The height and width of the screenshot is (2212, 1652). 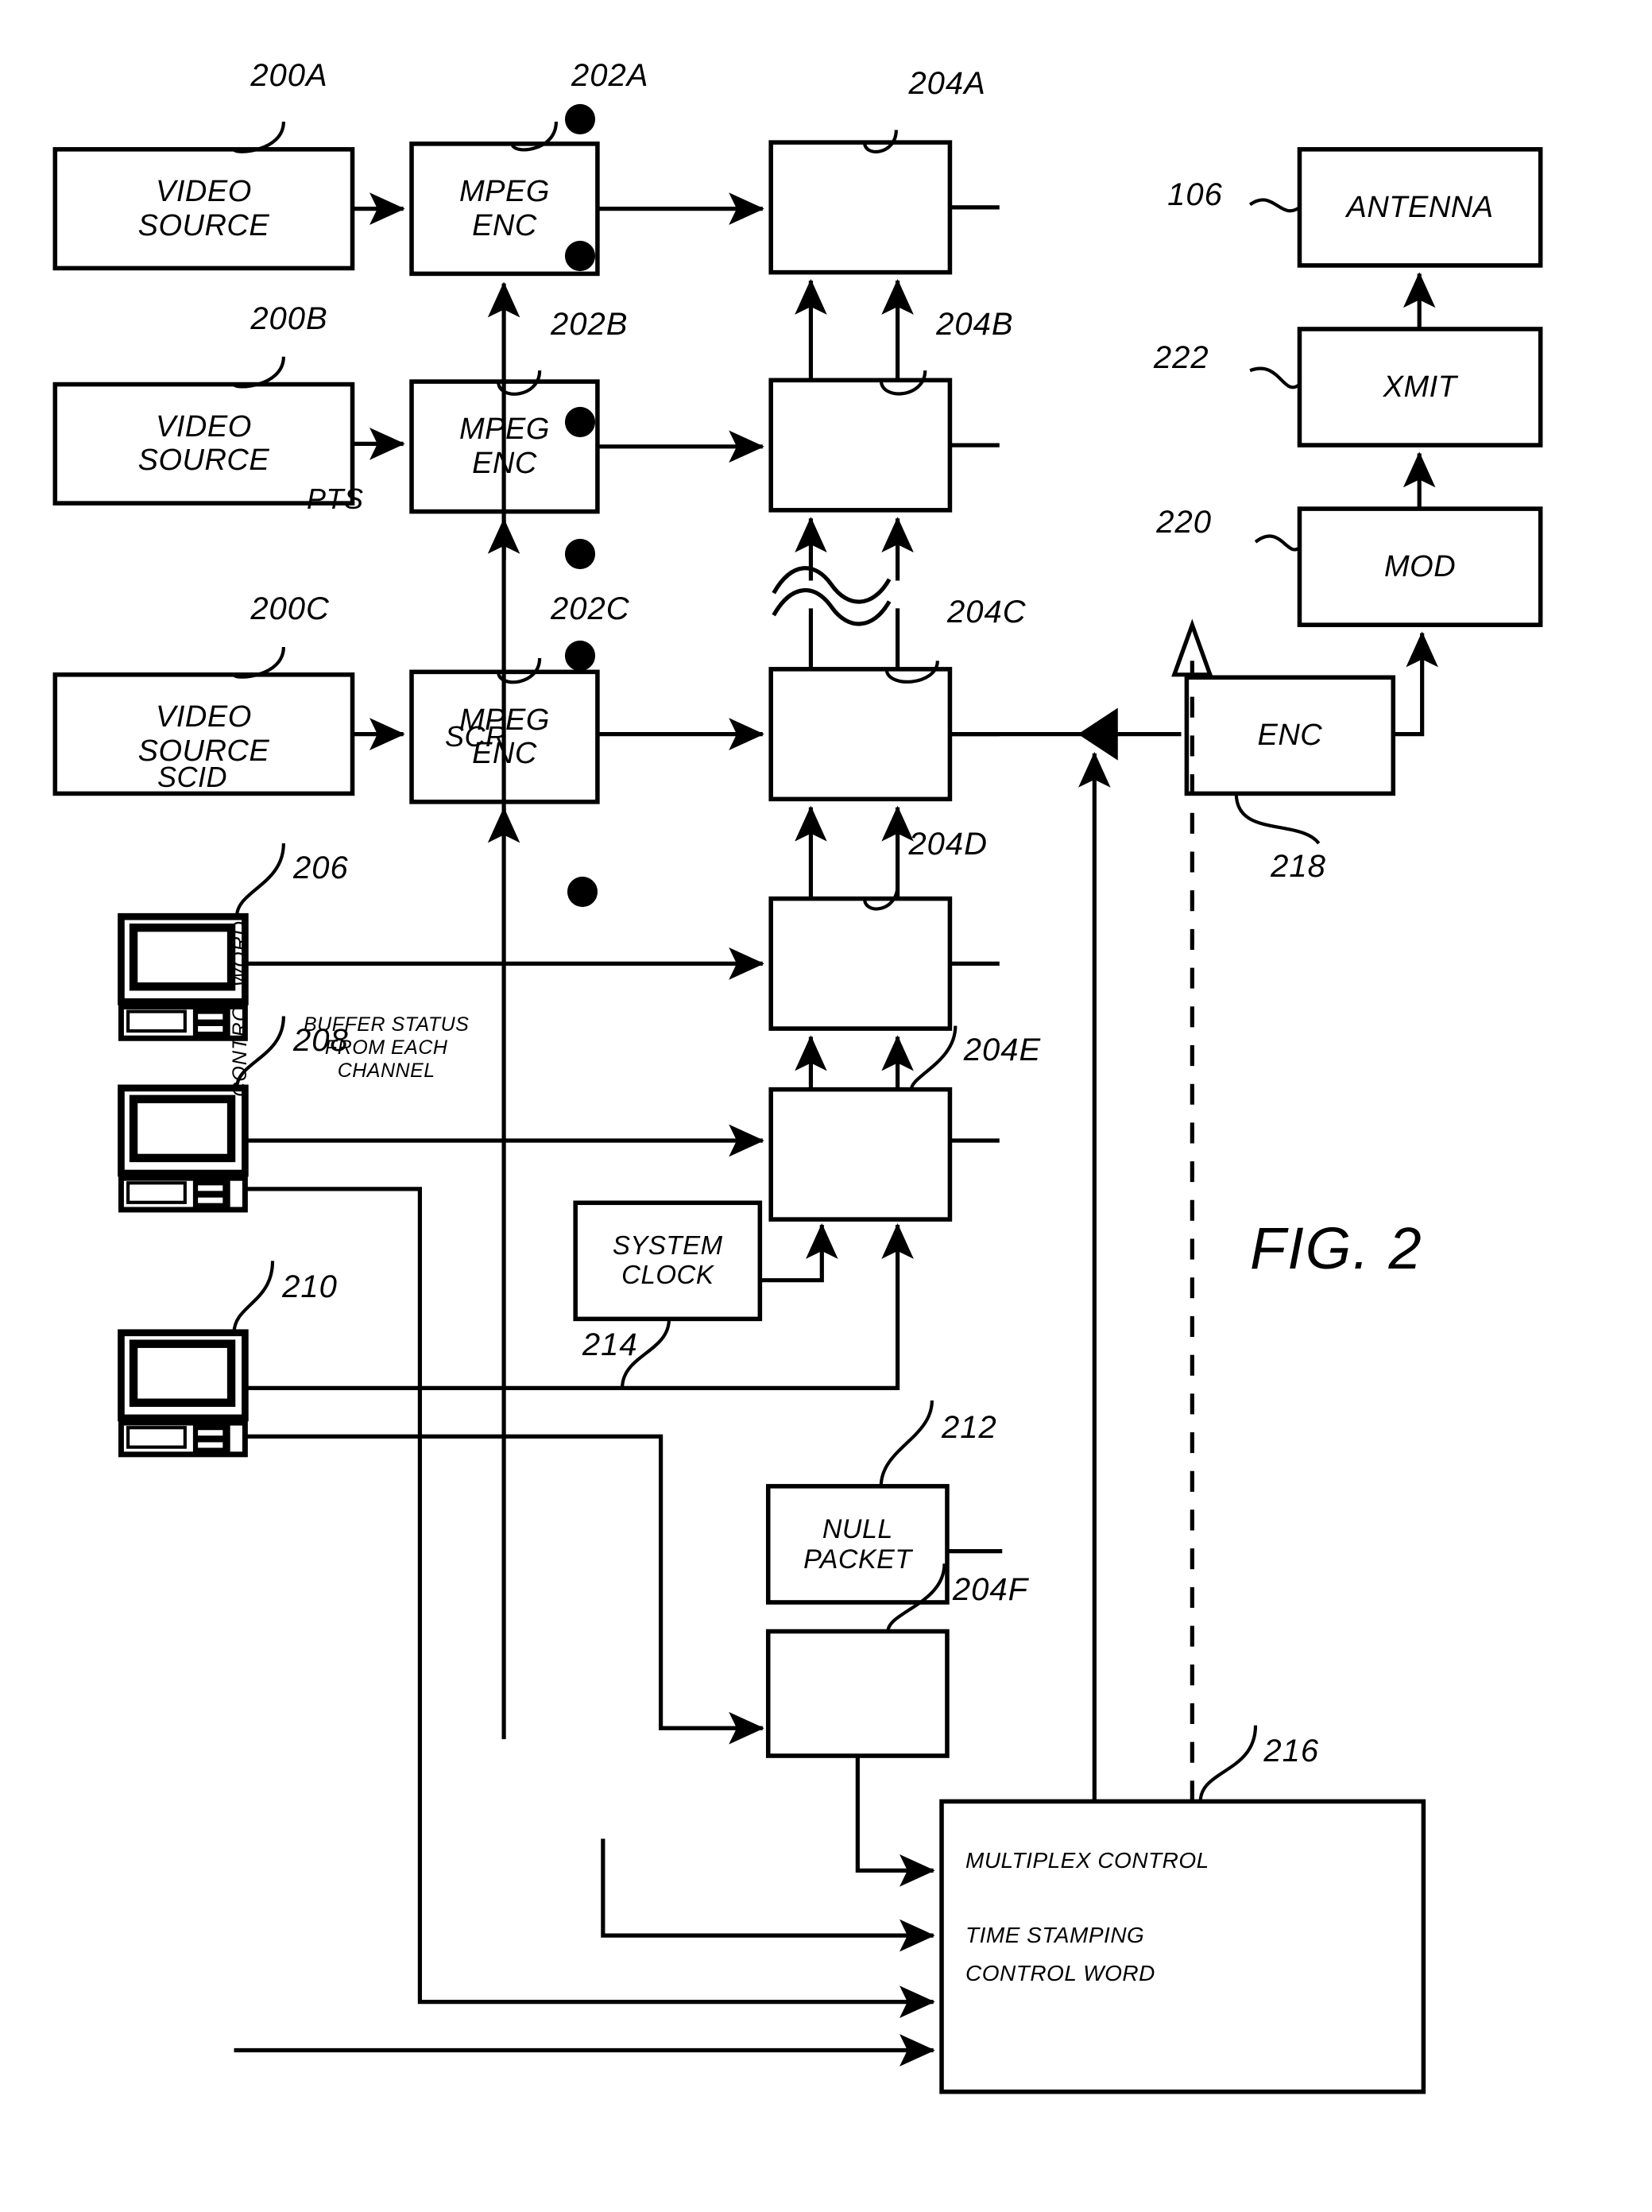 What do you see at coordinates (1277, 819) in the screenshot?
I see `leader-enc` at bounding box center [1277, 819].